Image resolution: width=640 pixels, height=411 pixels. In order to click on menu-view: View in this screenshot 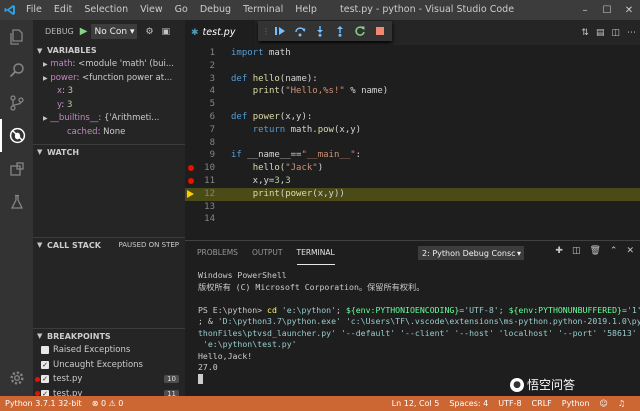, I will do `click(151, 10)`.